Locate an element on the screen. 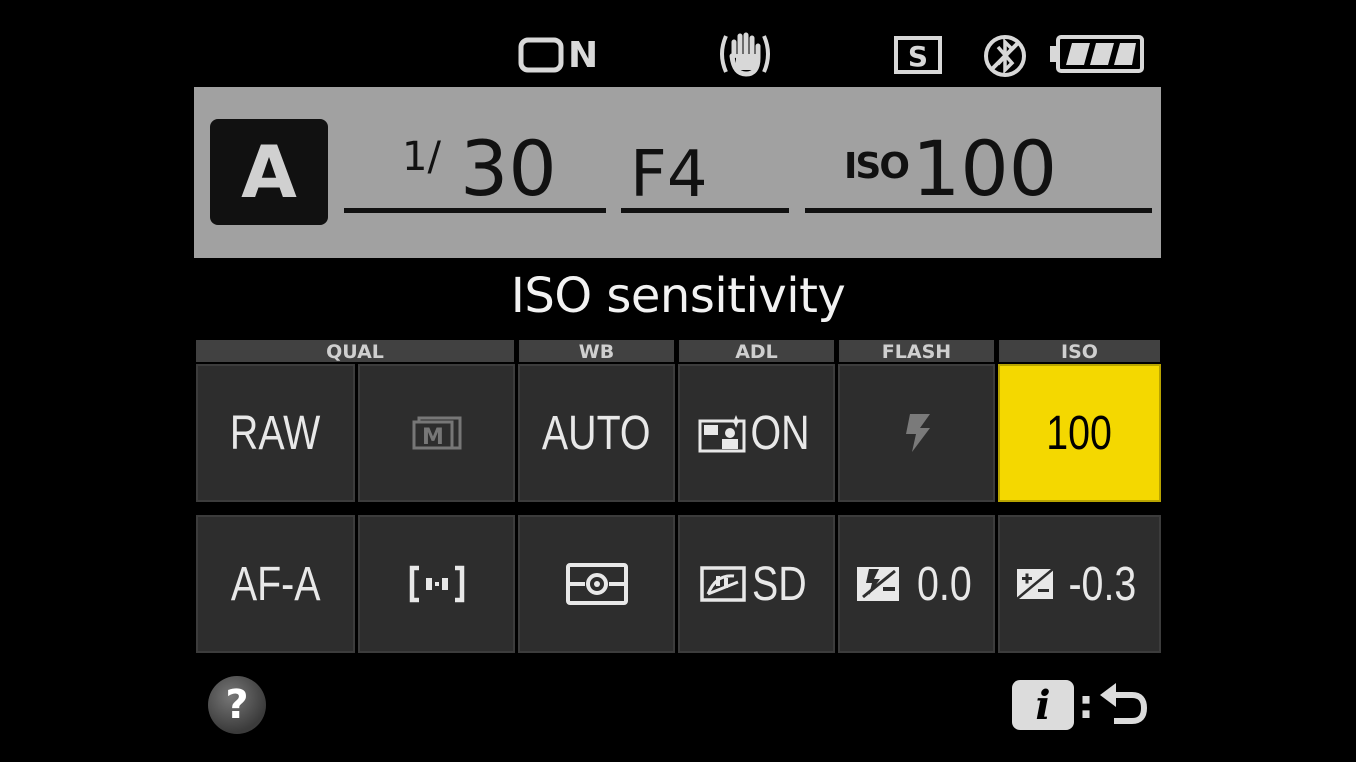 The image size is (1356, 762). svg-text: M is located at coordinates (433, 437).